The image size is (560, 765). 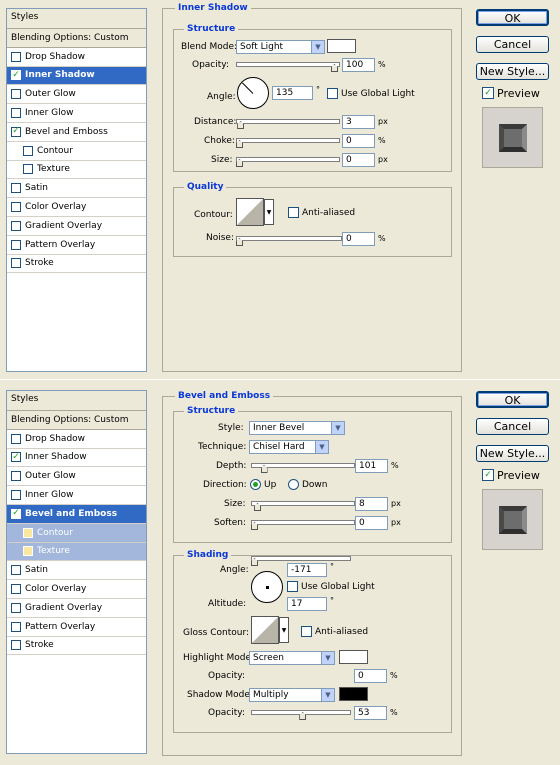 I want to click on shadow-opacity-slider-thumb, so click(x=303, y=716).